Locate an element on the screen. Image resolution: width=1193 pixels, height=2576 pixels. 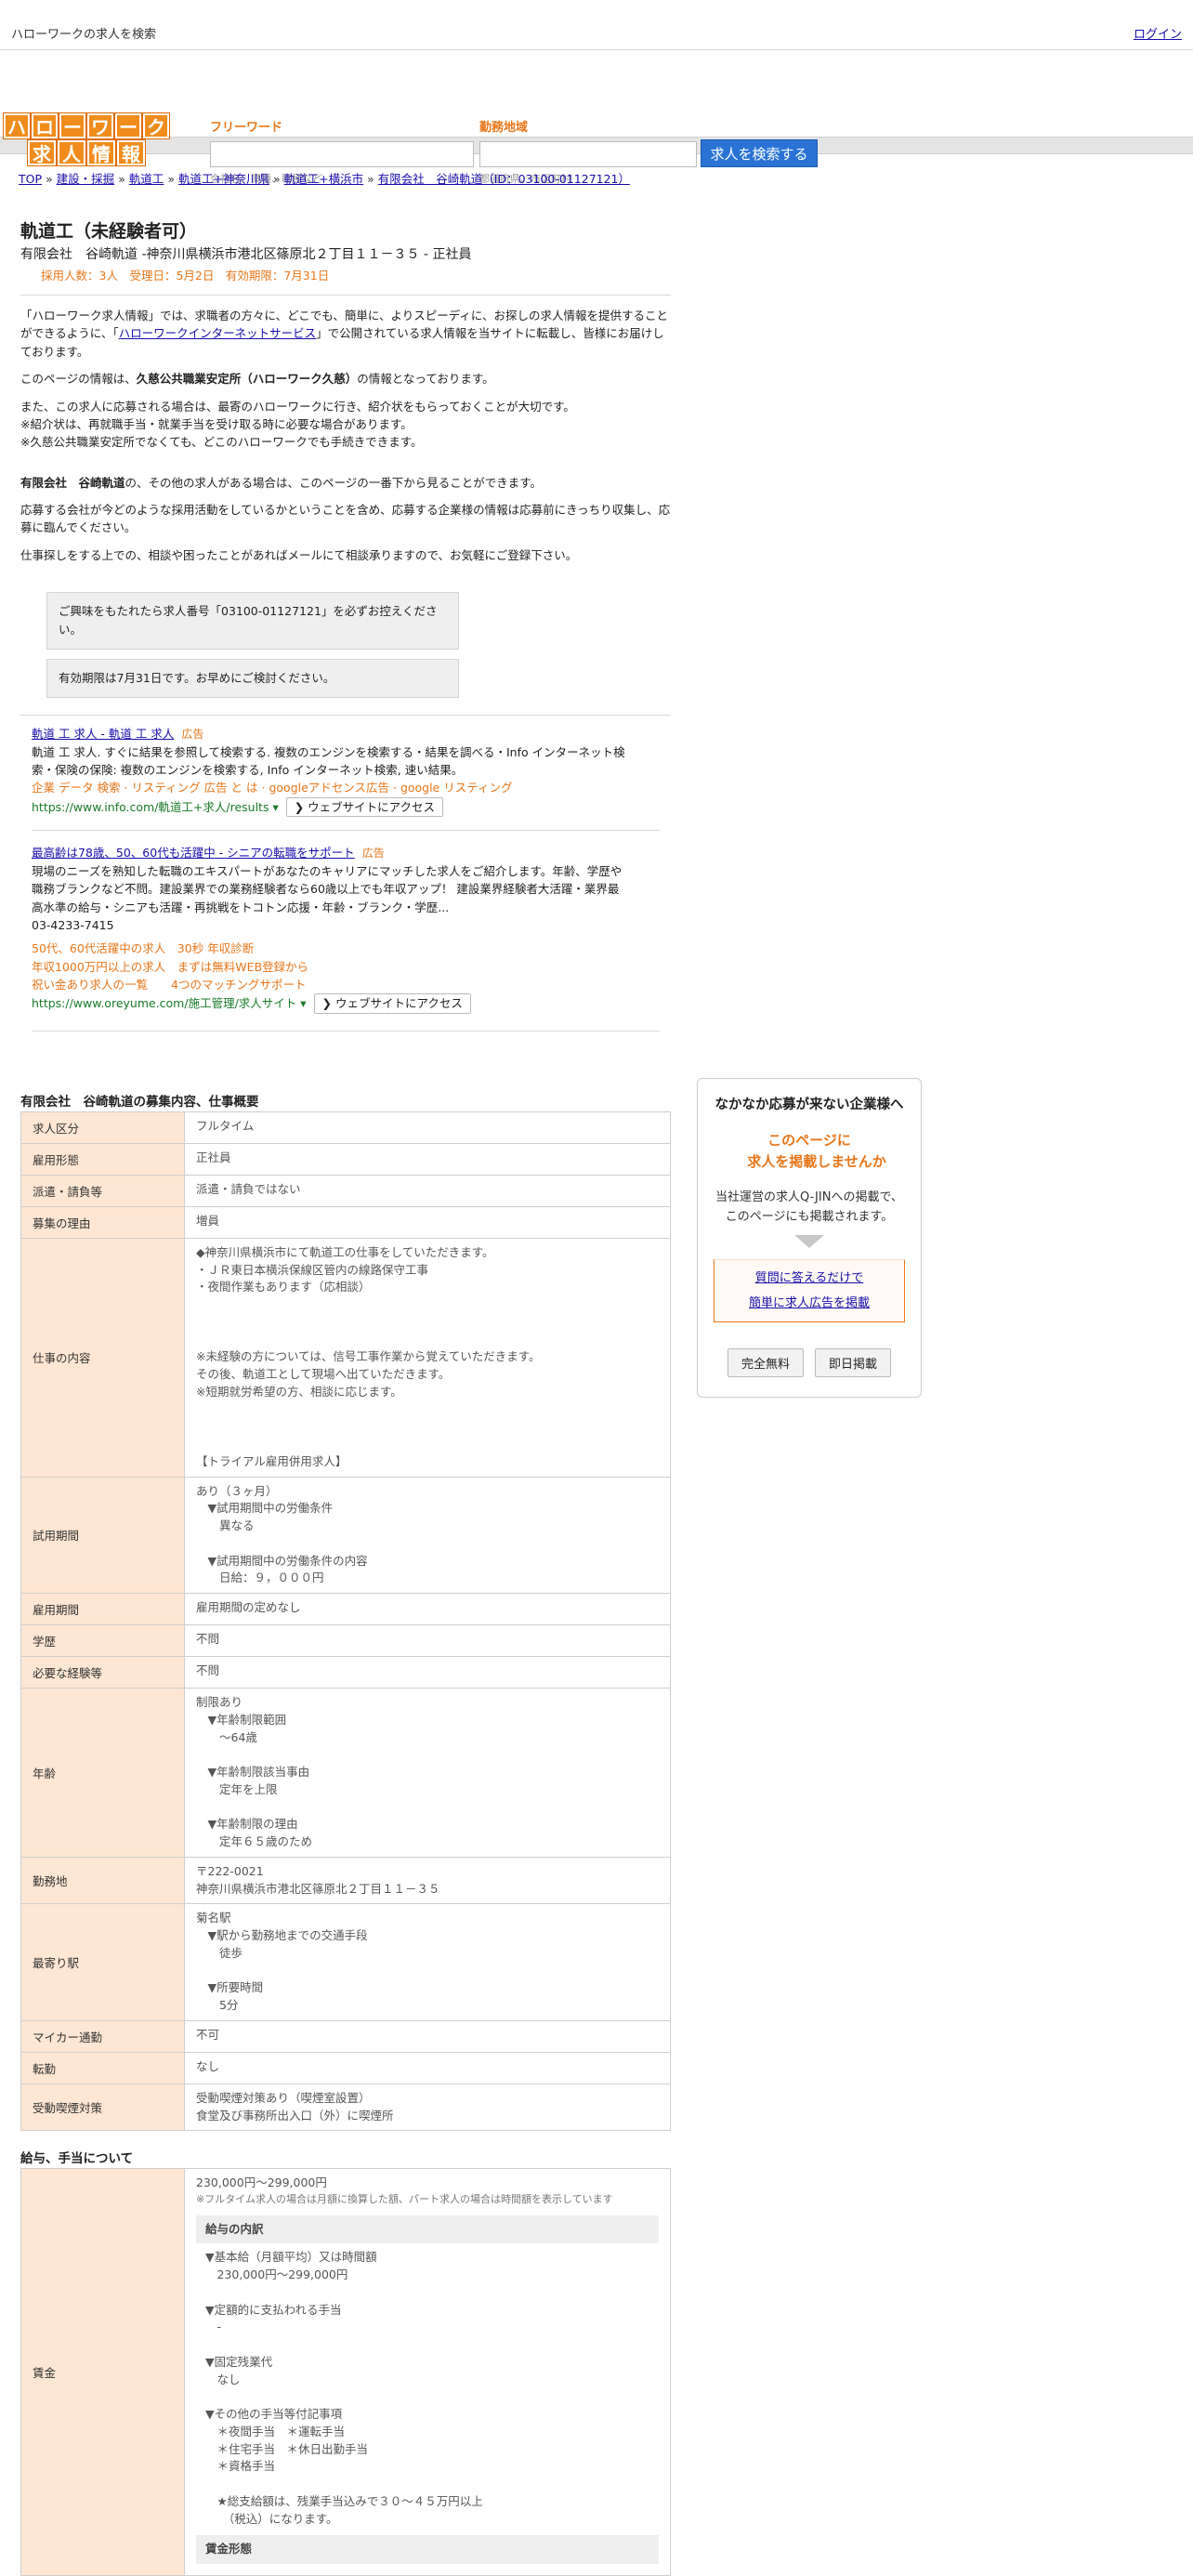
row-label: 最寄り駅 is located at coordinates (102, 1962).